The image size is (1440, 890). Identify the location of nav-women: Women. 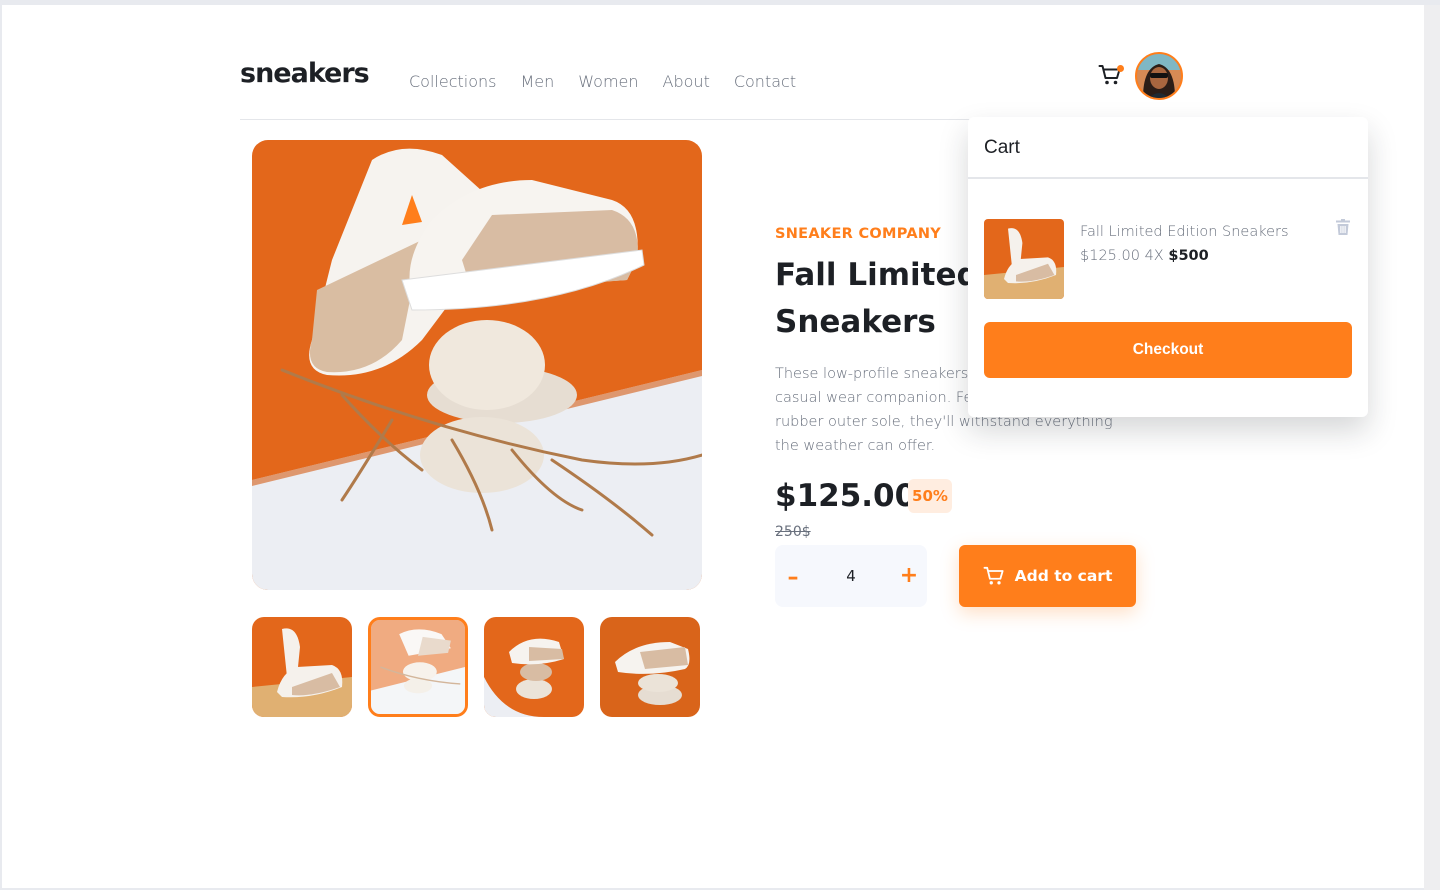
(608, 81).